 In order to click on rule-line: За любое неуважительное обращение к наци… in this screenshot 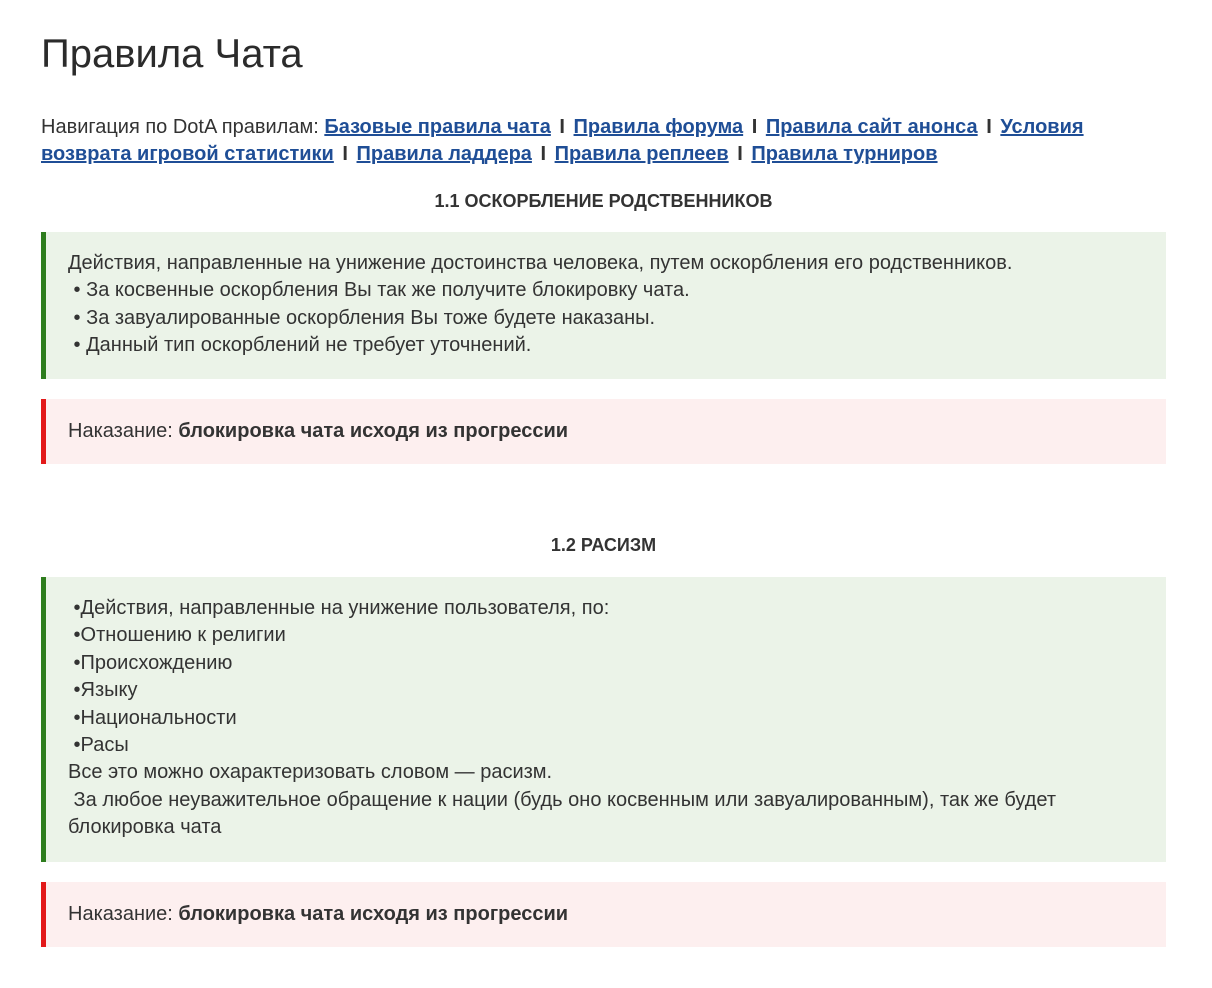, I will do `click(562, 799)`.